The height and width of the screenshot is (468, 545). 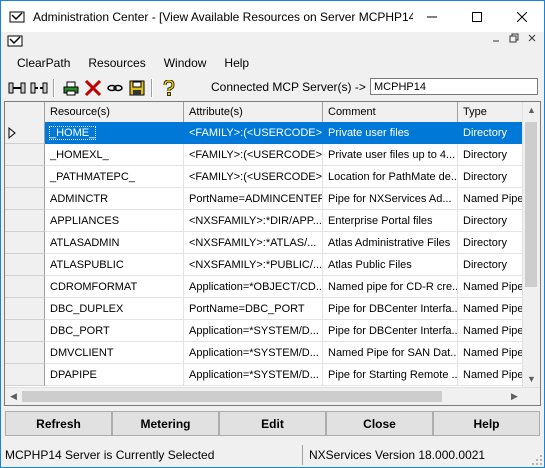 I want to click on resource-cell: _PATHMATEPC_, so click(x=114, y=177).